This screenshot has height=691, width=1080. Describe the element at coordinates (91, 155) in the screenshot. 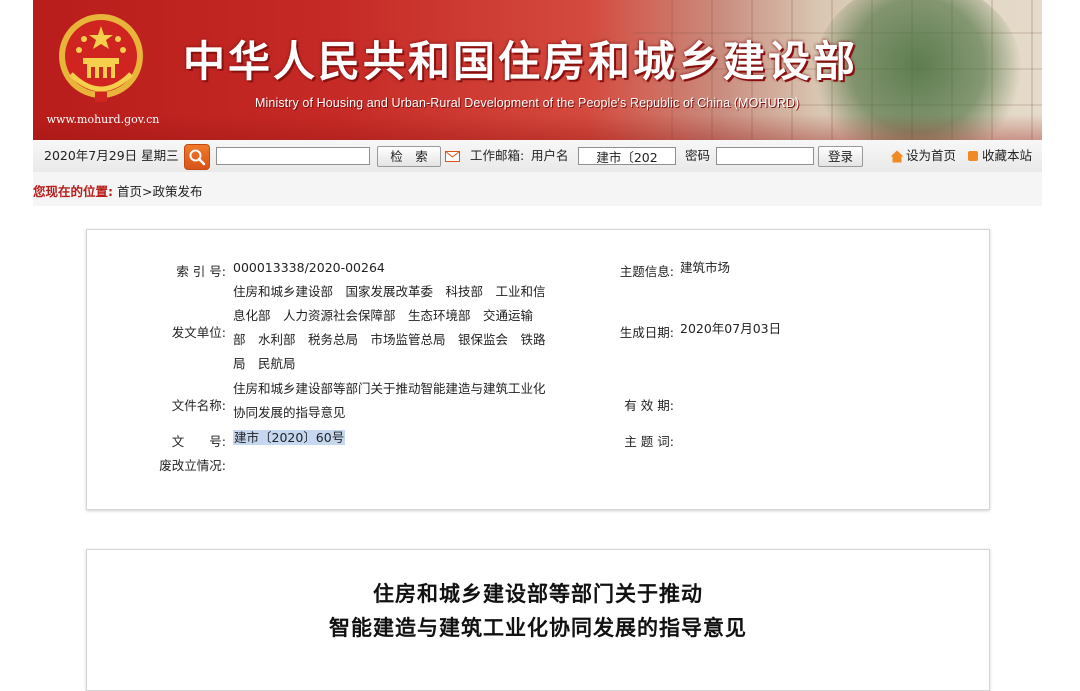

I see `date-text: 2020年7月29日` at that location.